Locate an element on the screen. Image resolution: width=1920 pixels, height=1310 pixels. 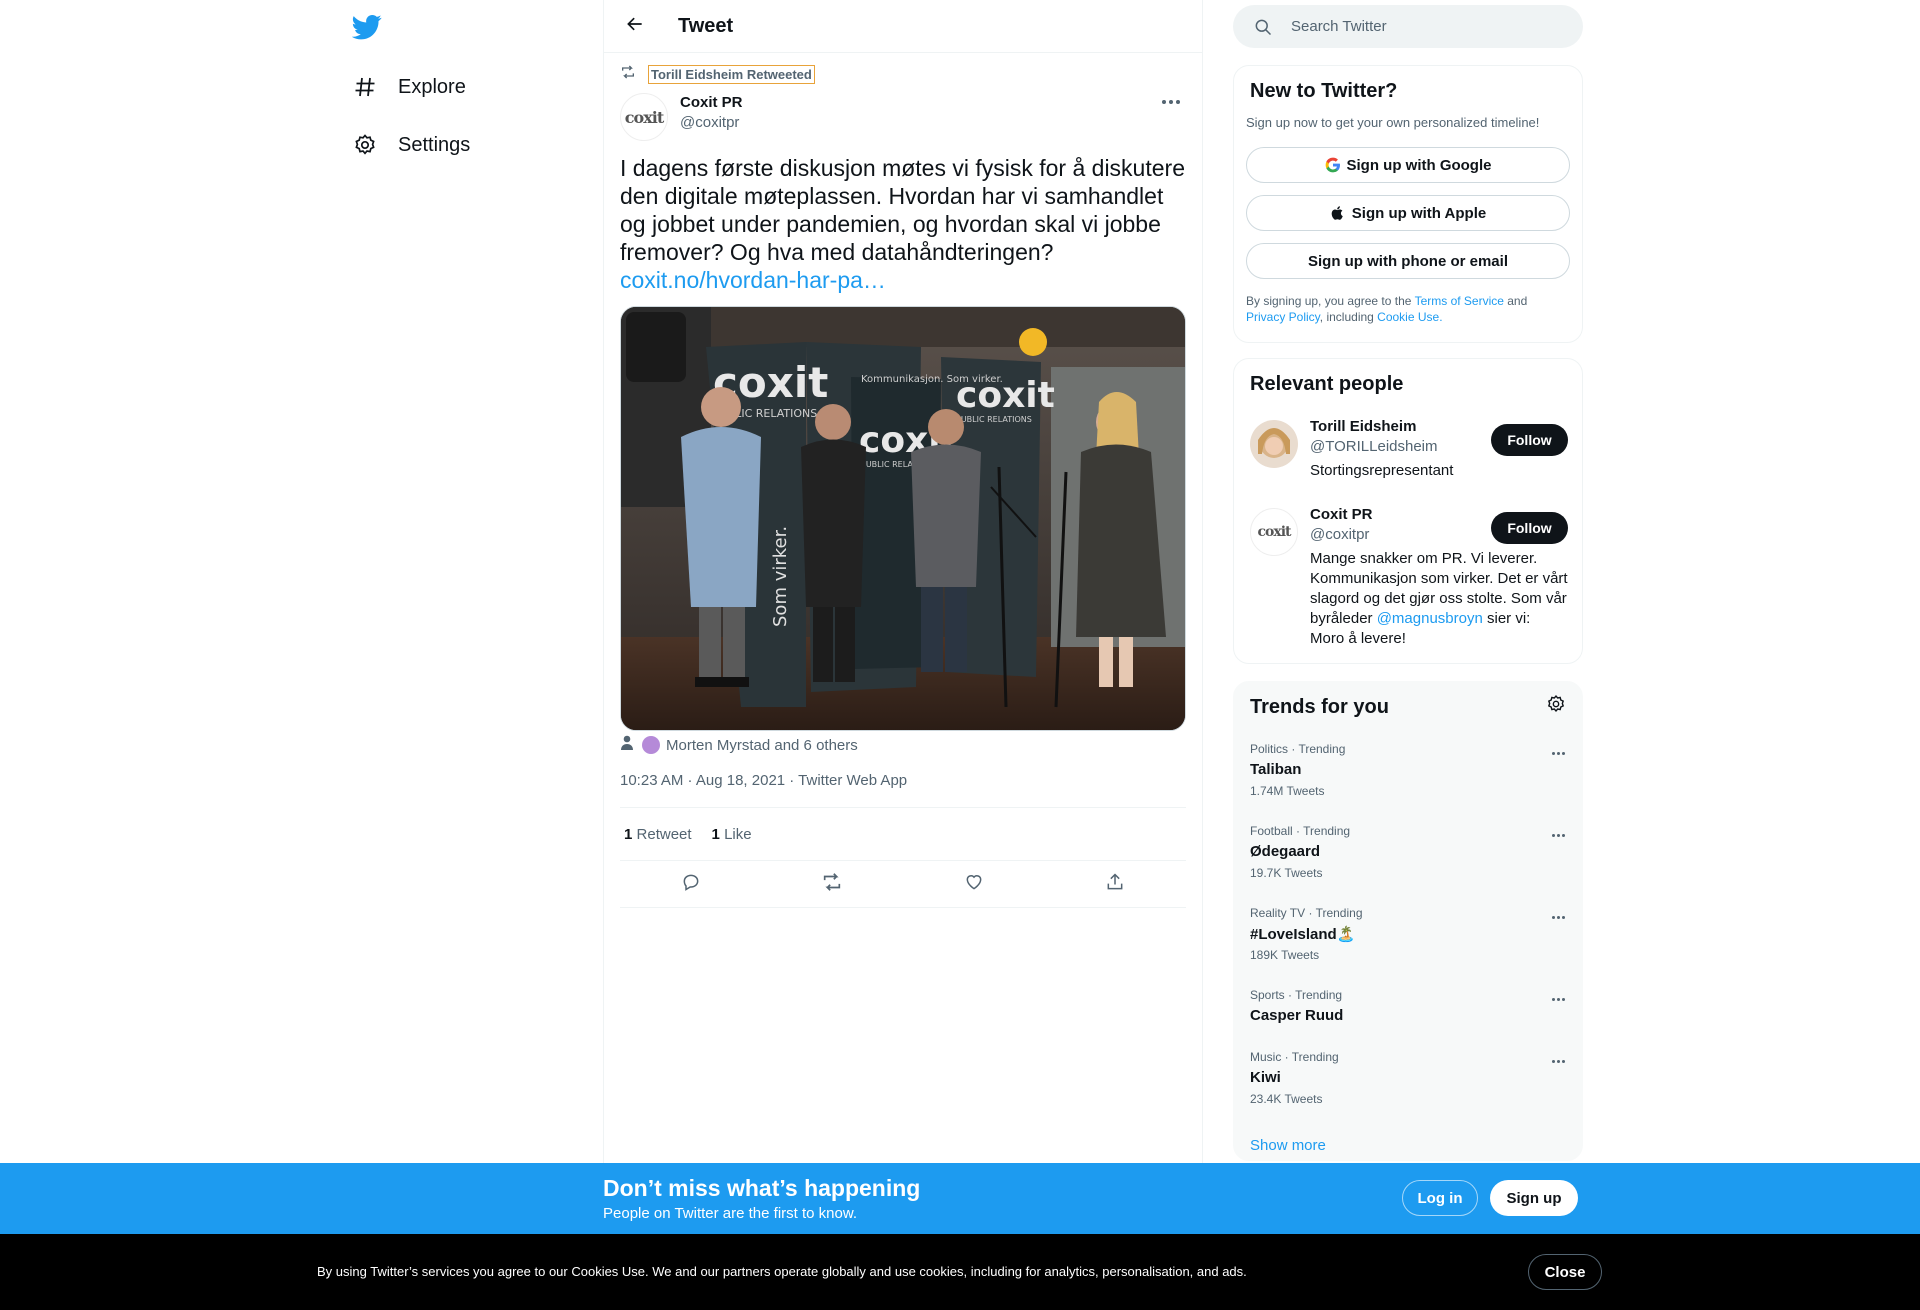
author-handle: @coxitpr is located at coordinates (711, 122).